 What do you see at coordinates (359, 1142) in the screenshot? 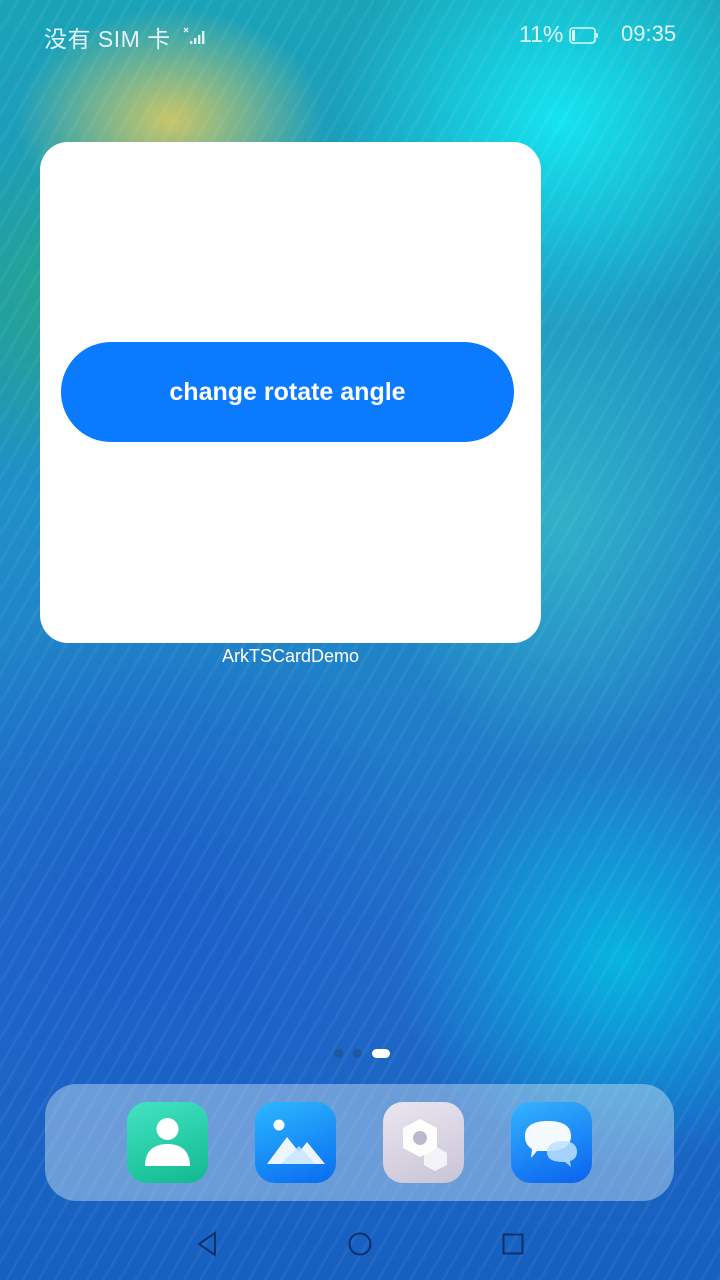
I see `dock` at bounding box center [359, 1142].